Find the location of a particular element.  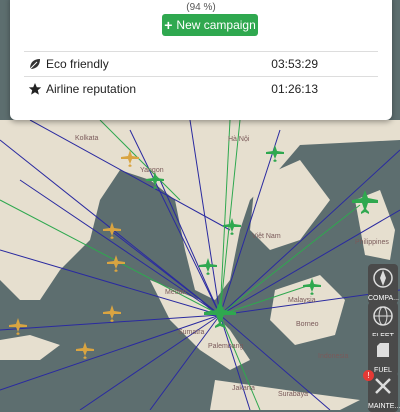

compass-icon is located at coordinates (383, 278).